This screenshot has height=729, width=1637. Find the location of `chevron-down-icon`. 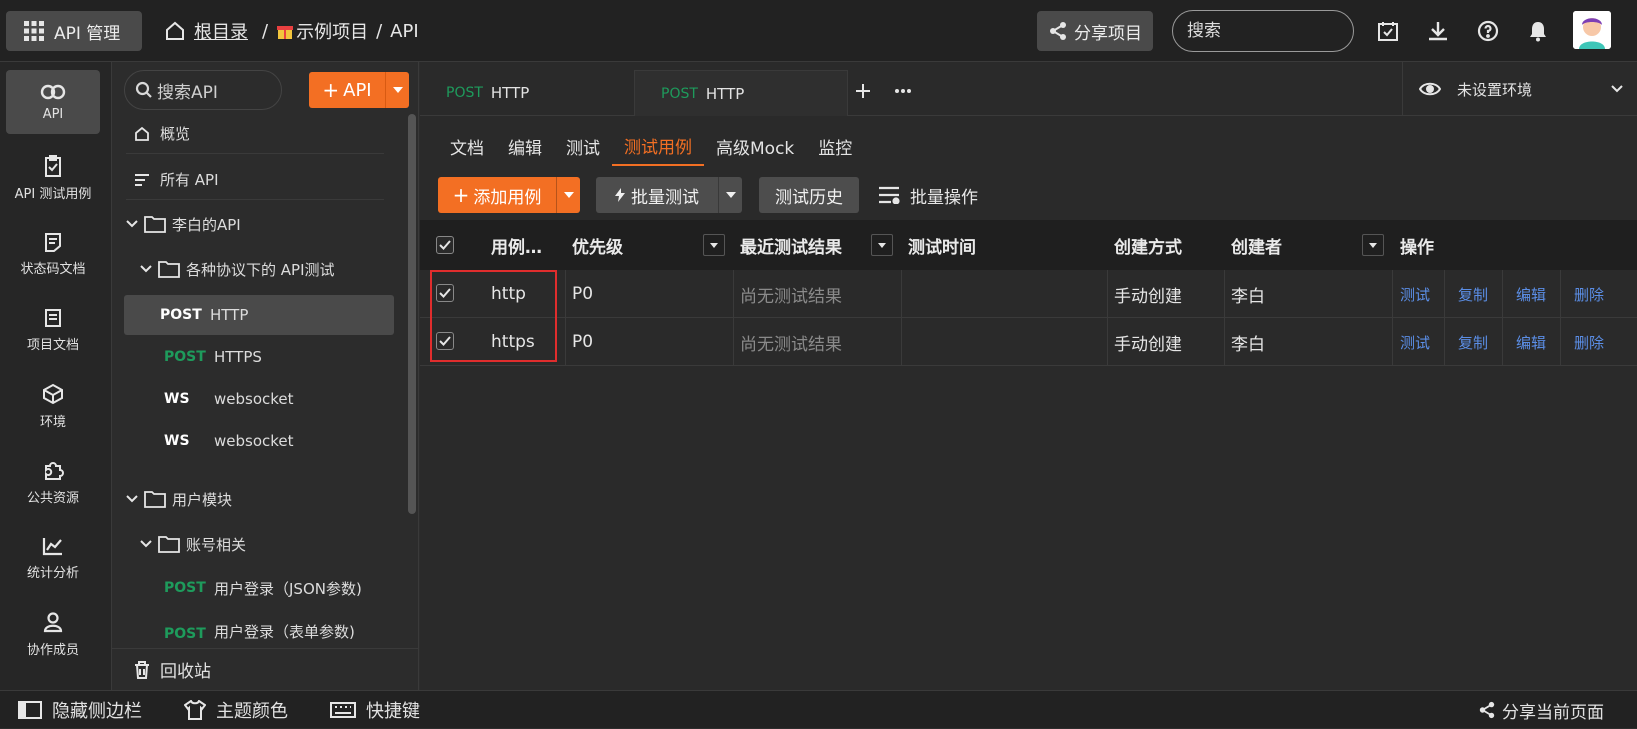

chevron-down-icon is located at coordinates (146, 269).